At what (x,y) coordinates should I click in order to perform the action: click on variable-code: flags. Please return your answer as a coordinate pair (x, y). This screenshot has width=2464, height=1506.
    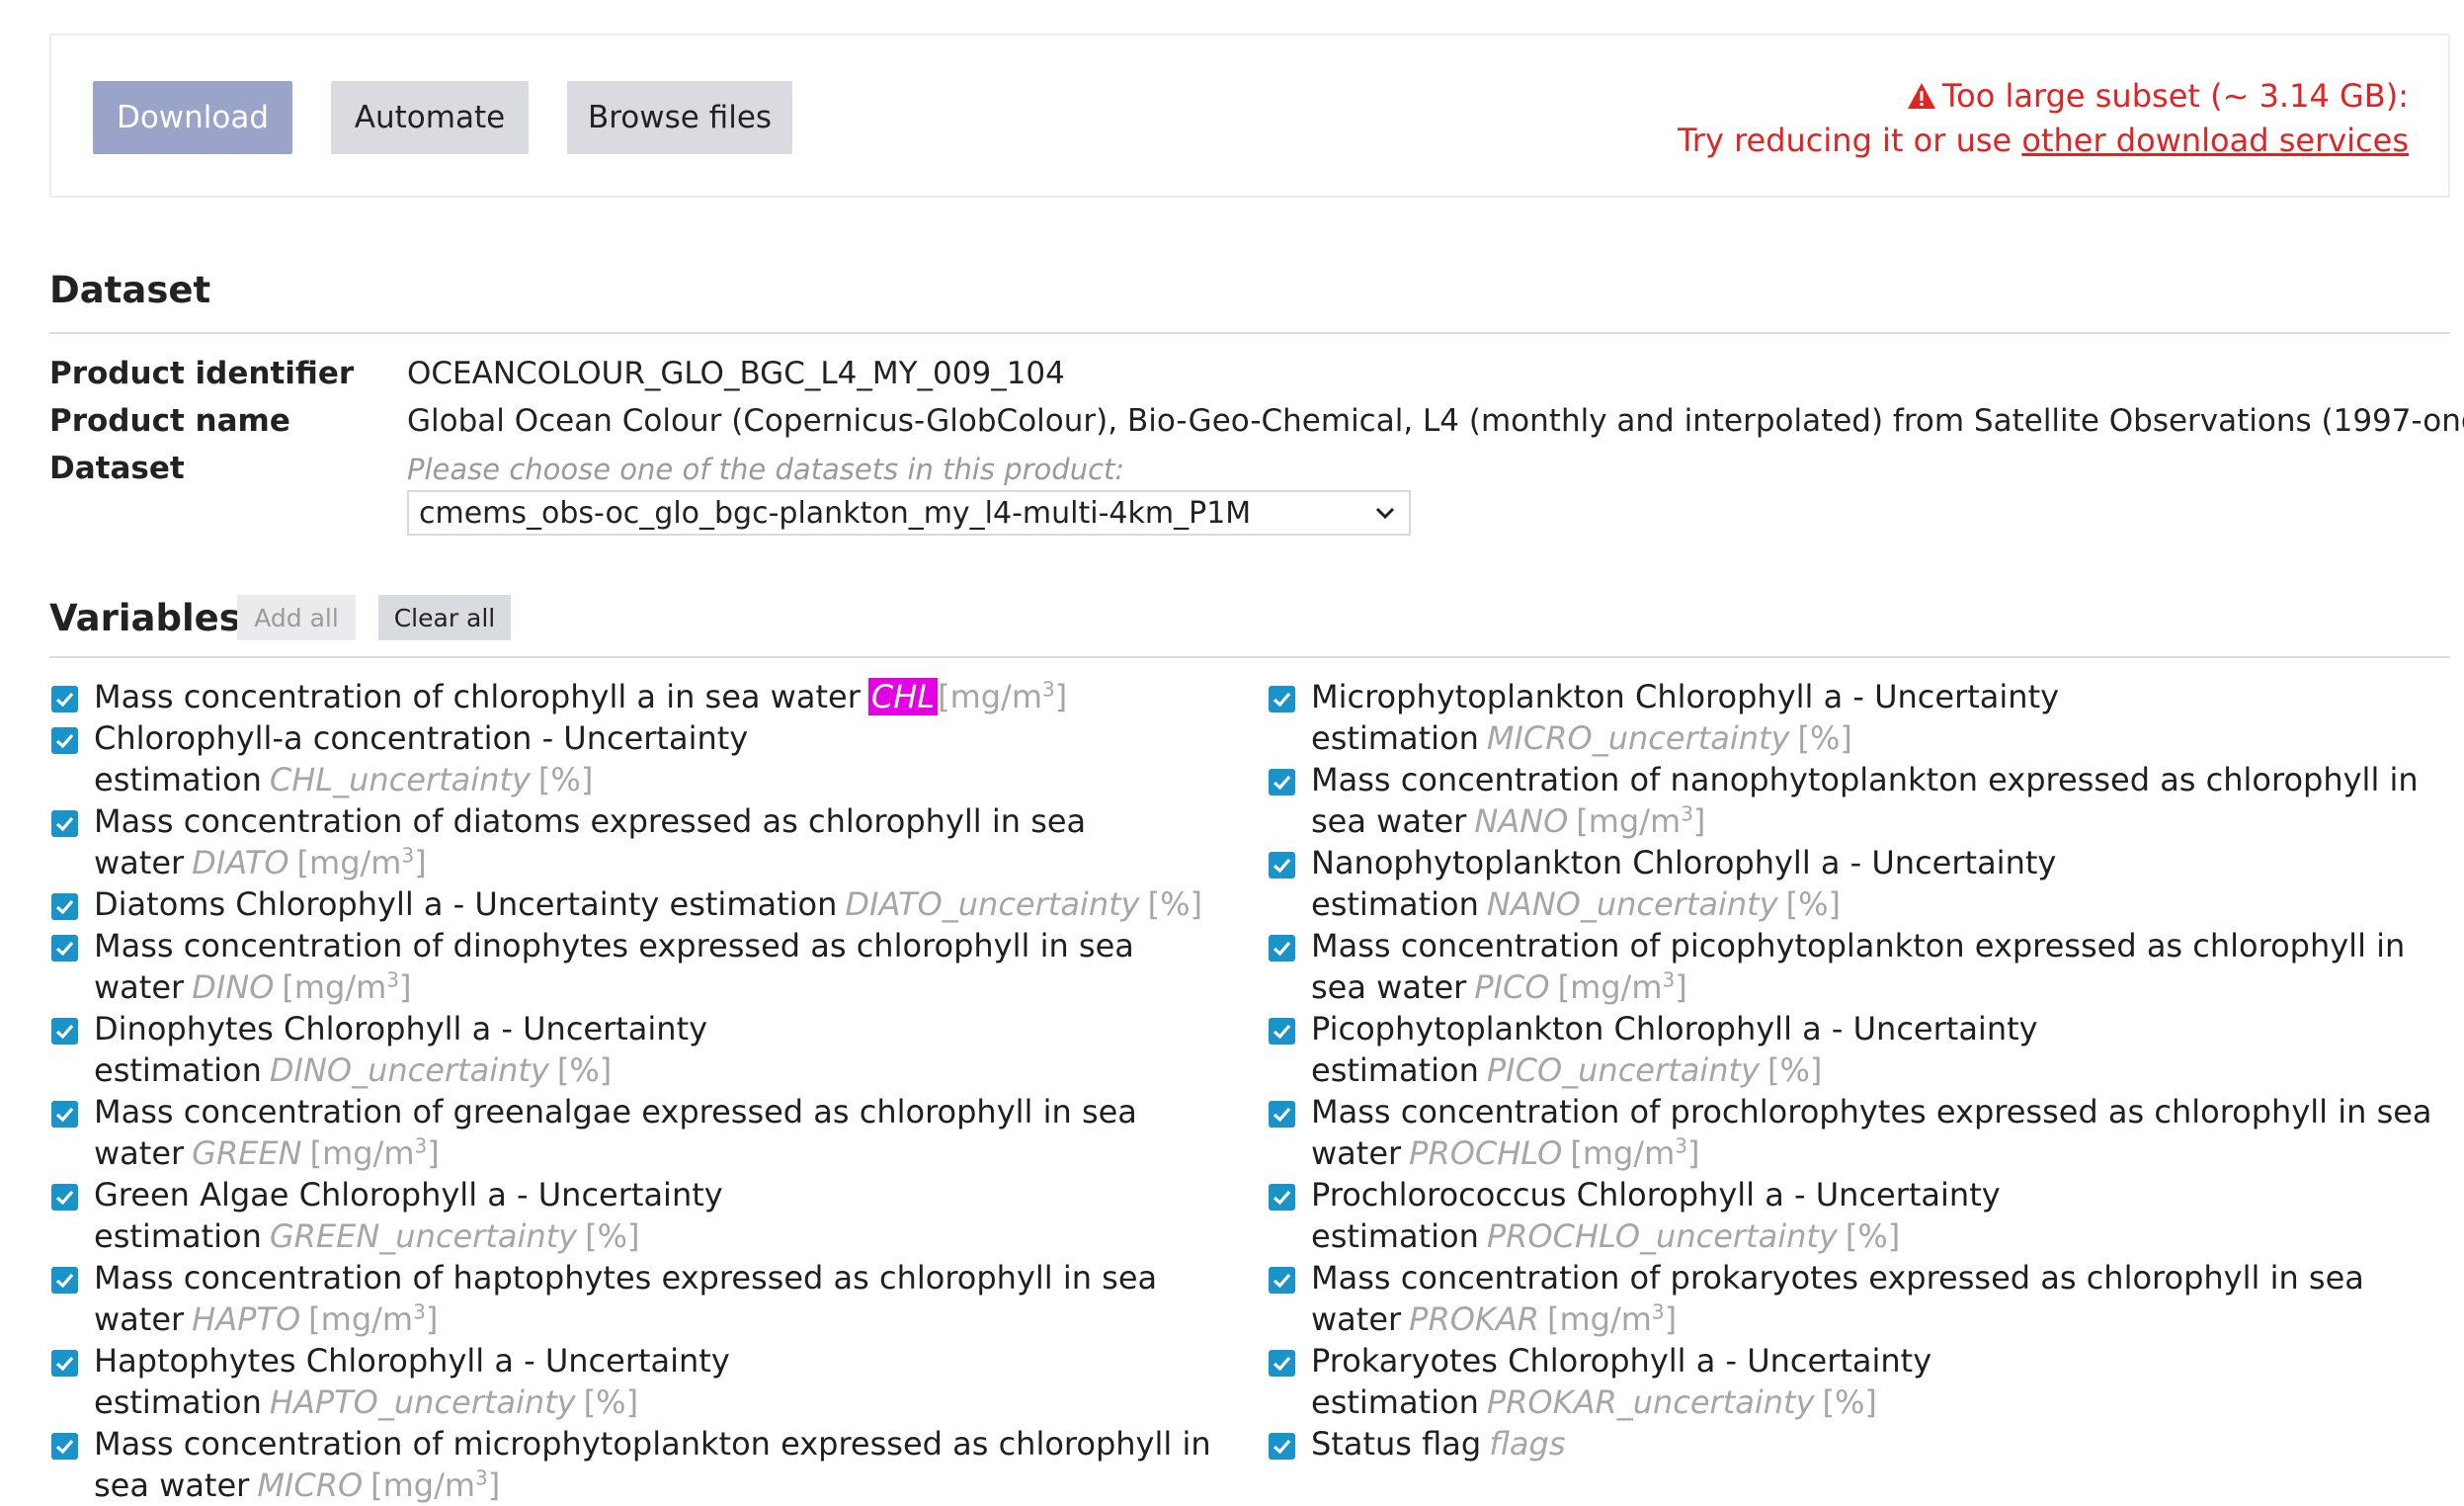
    Looking at the image, I should click on (1527, 1444).